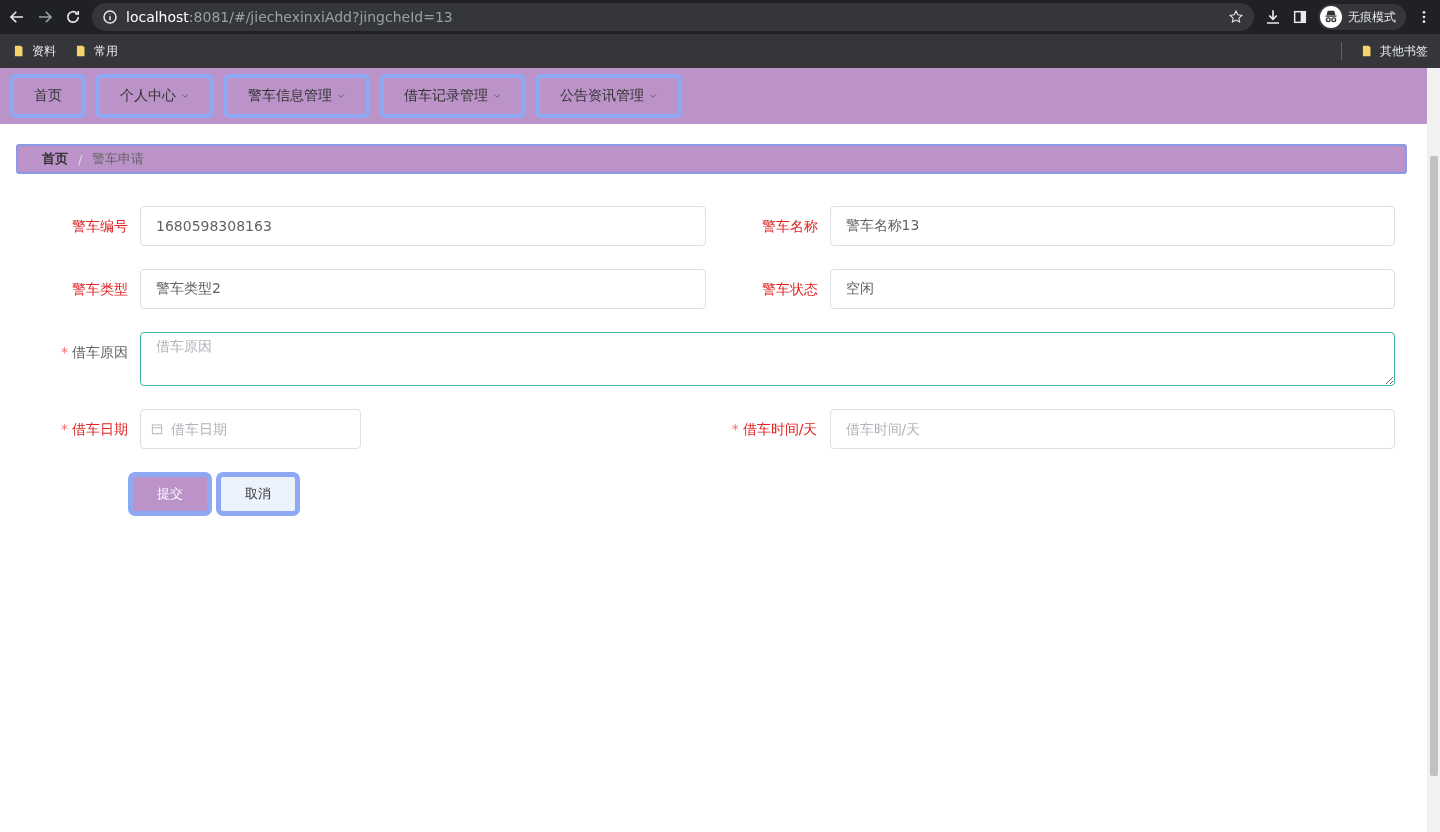 The height and width of the screenshot is (832, 1440). What do you see at coordinates (423, 289) in the screenshot?
I see `text-field: 警车类型2` at bounding box center [423, 289].